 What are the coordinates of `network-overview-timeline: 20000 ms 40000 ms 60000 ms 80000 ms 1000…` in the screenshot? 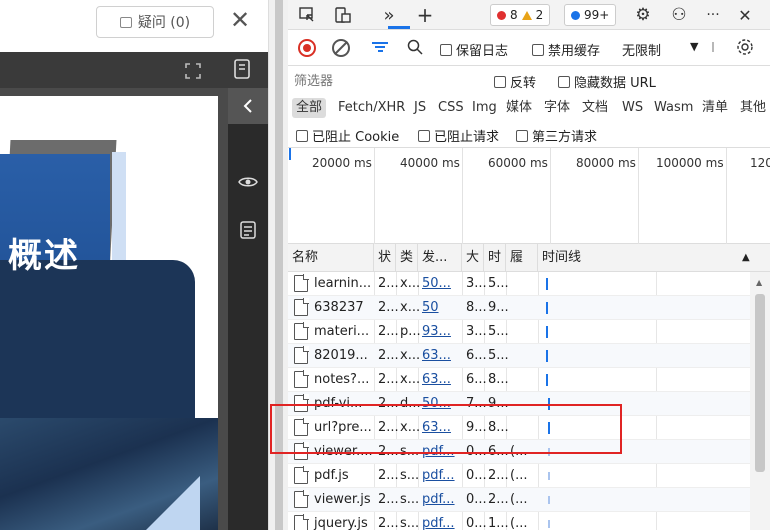 It's located at (529, 196).